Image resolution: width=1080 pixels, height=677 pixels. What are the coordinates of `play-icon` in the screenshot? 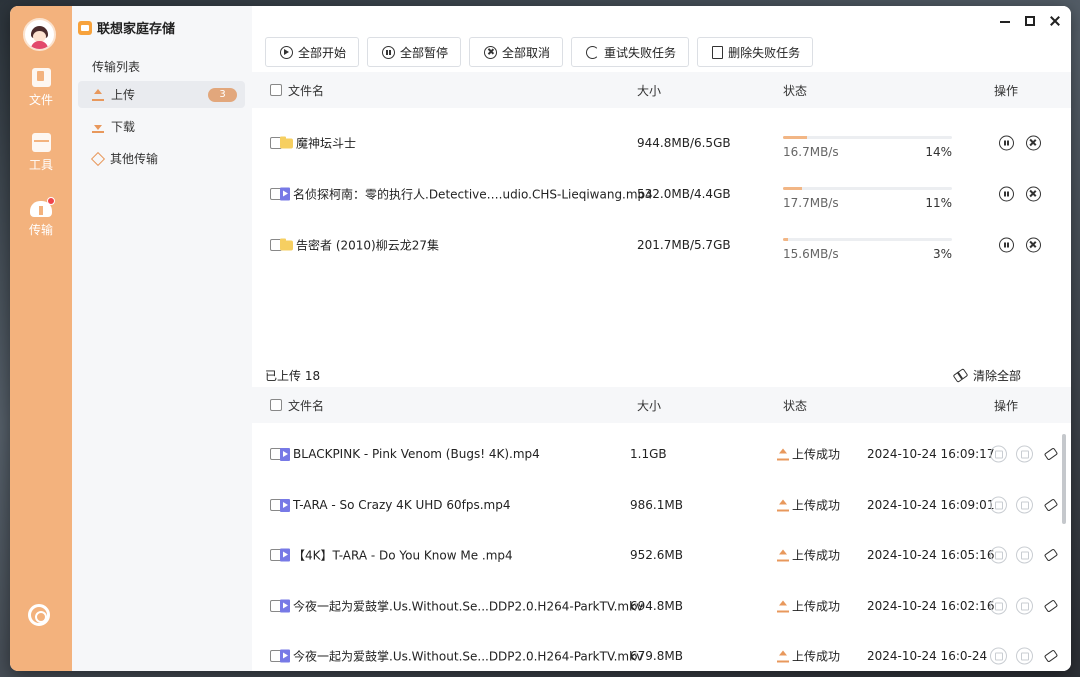 It's located at (286, 52).